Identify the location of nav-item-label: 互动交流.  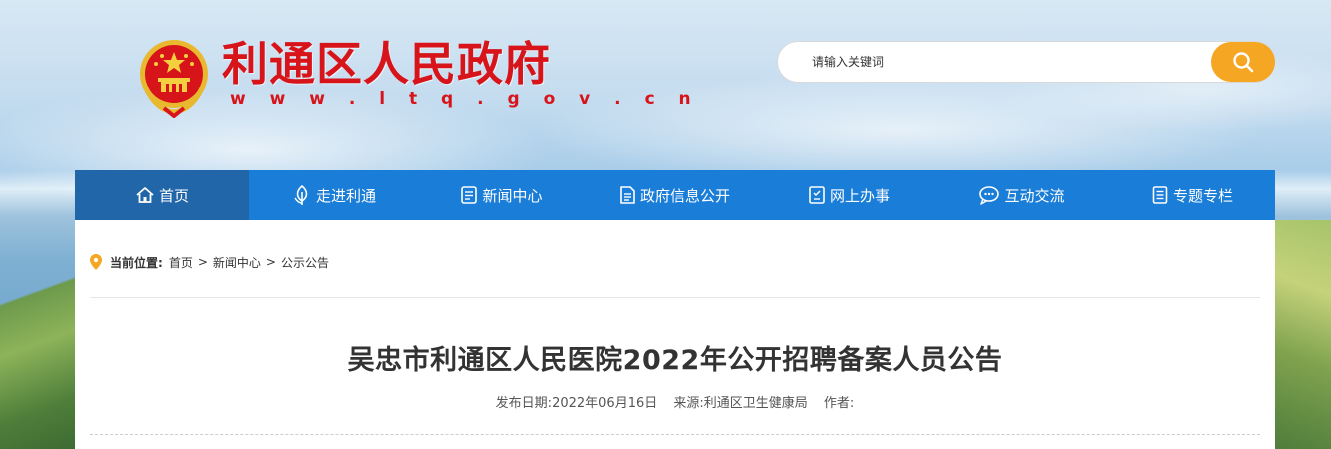
(1034, 195).